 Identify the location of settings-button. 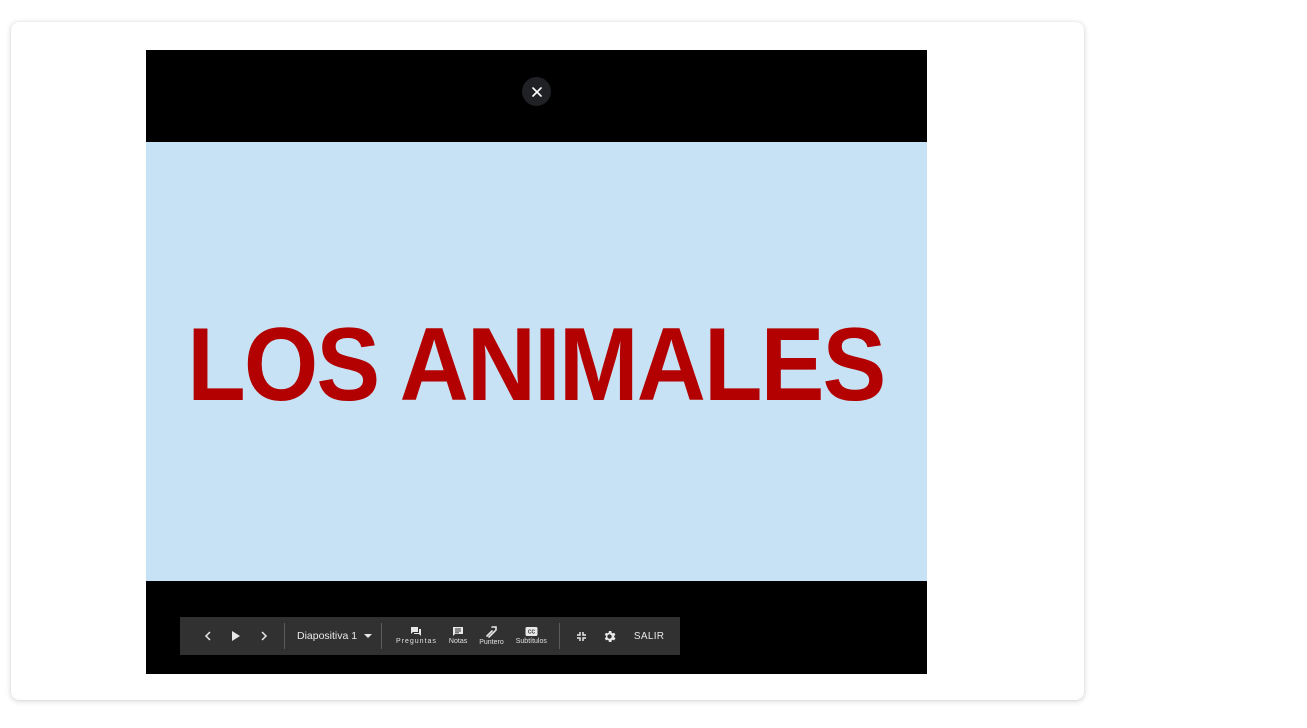
(610, 636).